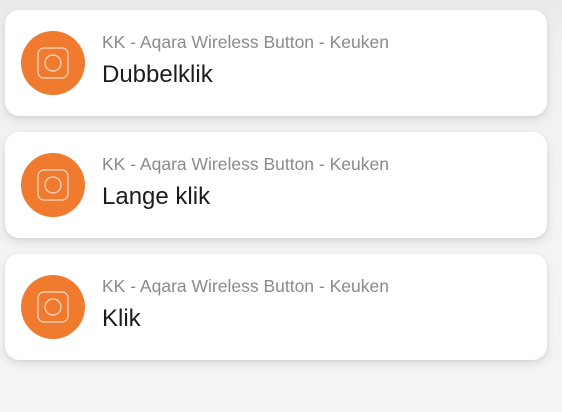 The width and height of the screenshot is (562, 412). I want to click on event-title: Dubbelklik, so click(157, 74).